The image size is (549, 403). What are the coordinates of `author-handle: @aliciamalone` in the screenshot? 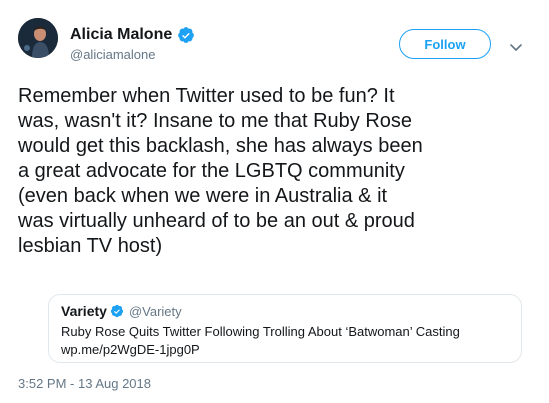 It's located at (112, 54).